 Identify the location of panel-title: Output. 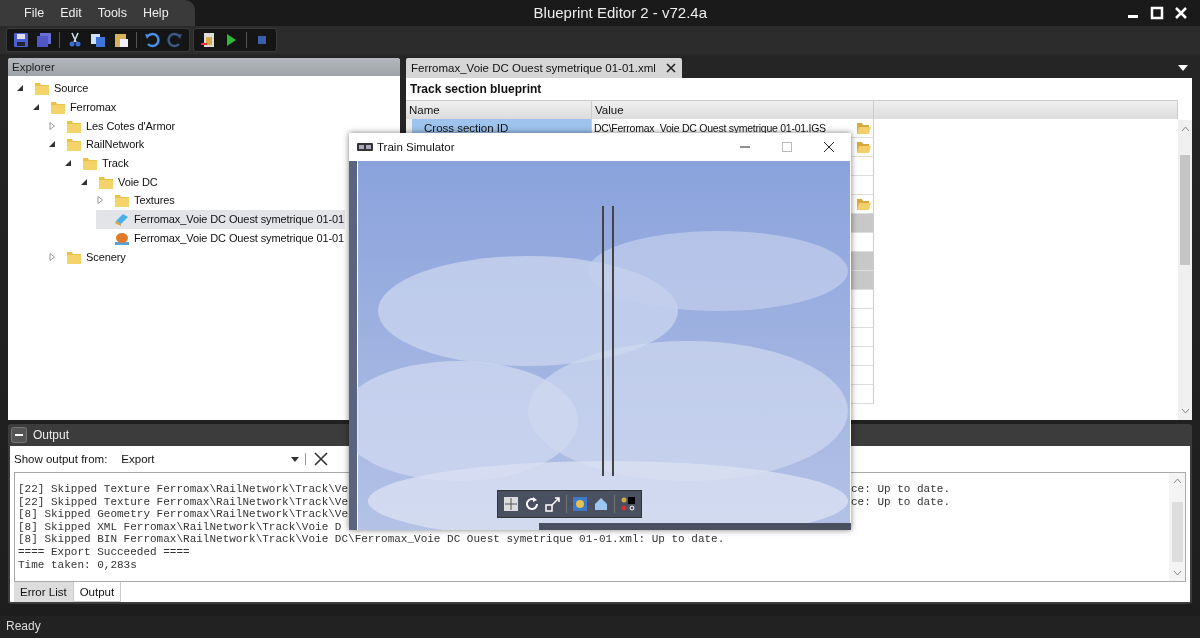
(51, 435).